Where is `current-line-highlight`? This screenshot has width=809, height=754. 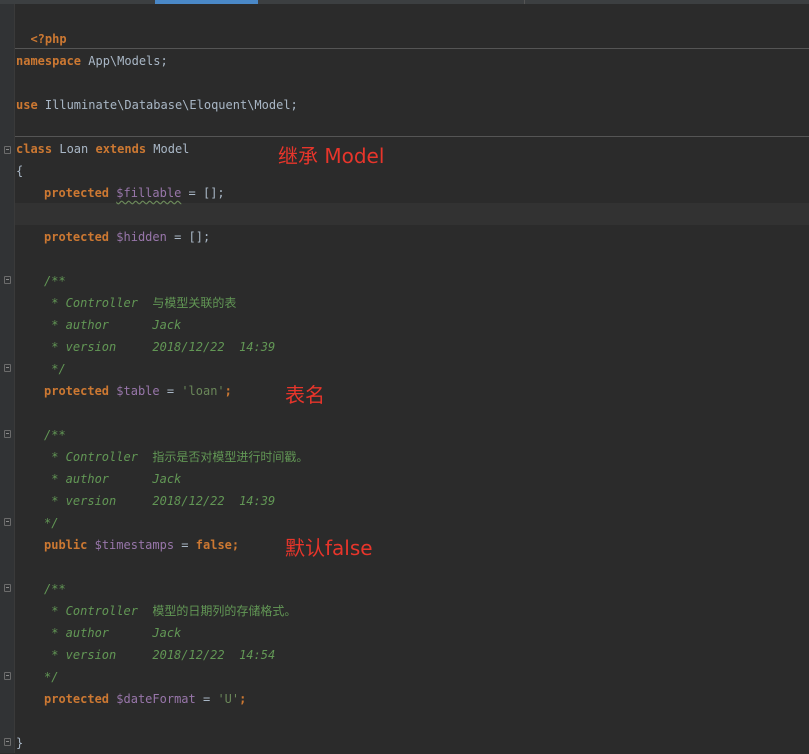 current-line-highlight is located at coordinates (412, 214).